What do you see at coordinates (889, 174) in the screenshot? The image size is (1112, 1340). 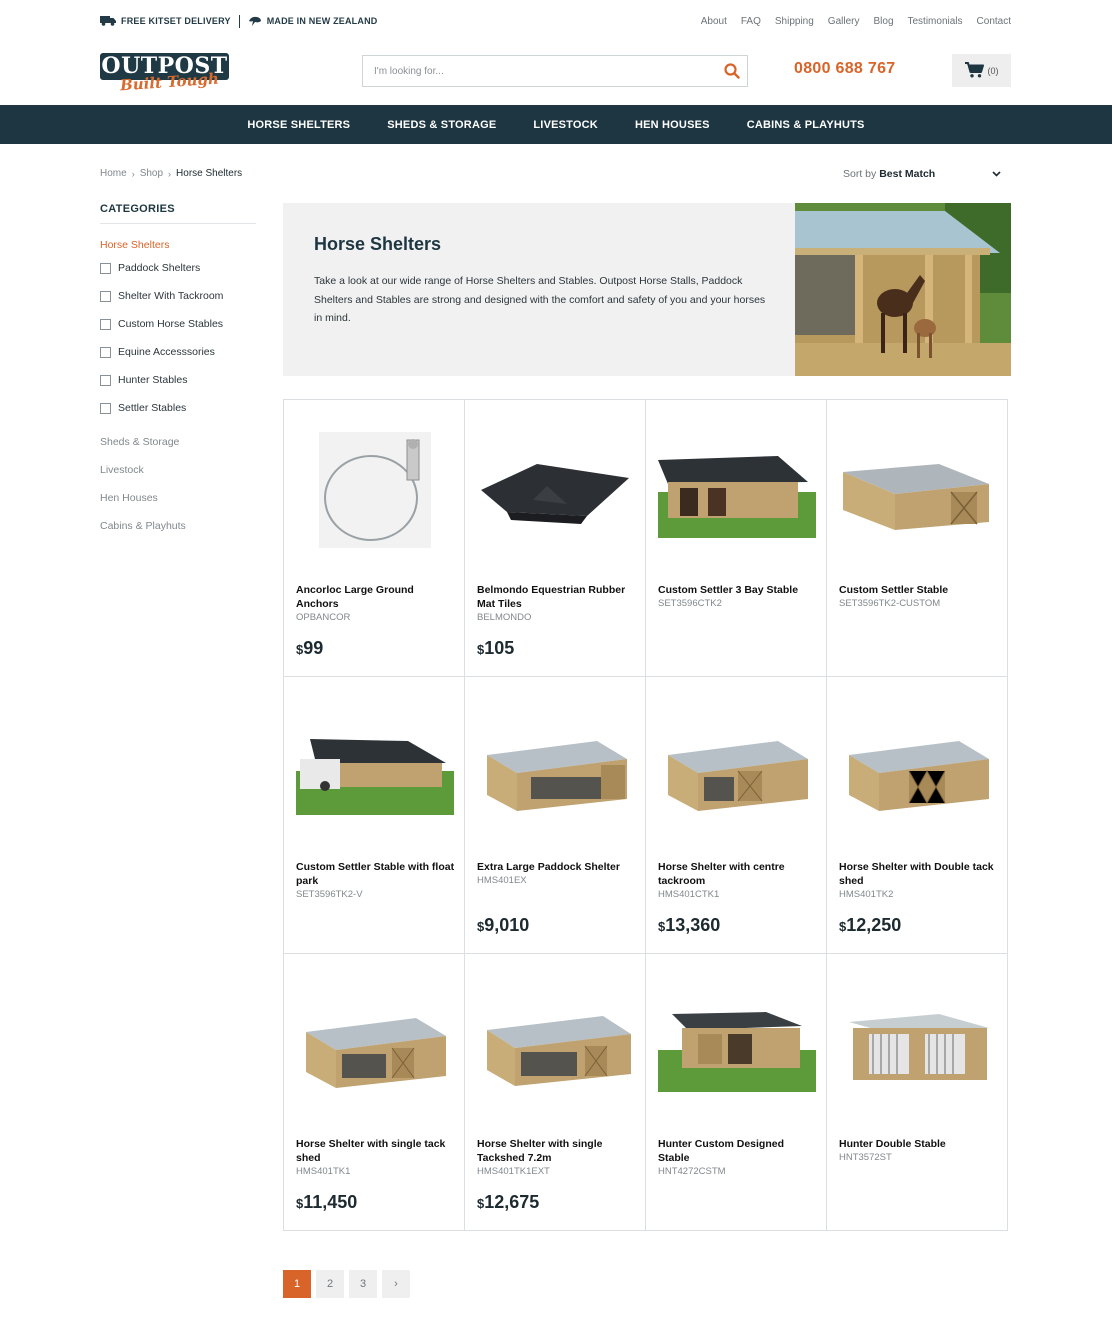 I see `sort-label: Sort by Best Match` at bounding box center [889, 174].